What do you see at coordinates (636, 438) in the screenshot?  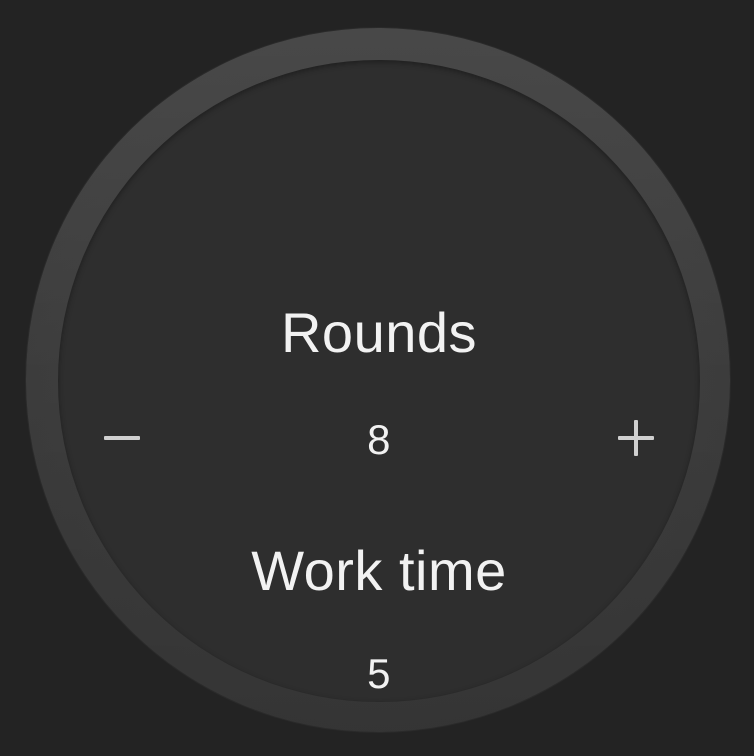 I see `increase-rounds-button` at bounding box center [636, 438].